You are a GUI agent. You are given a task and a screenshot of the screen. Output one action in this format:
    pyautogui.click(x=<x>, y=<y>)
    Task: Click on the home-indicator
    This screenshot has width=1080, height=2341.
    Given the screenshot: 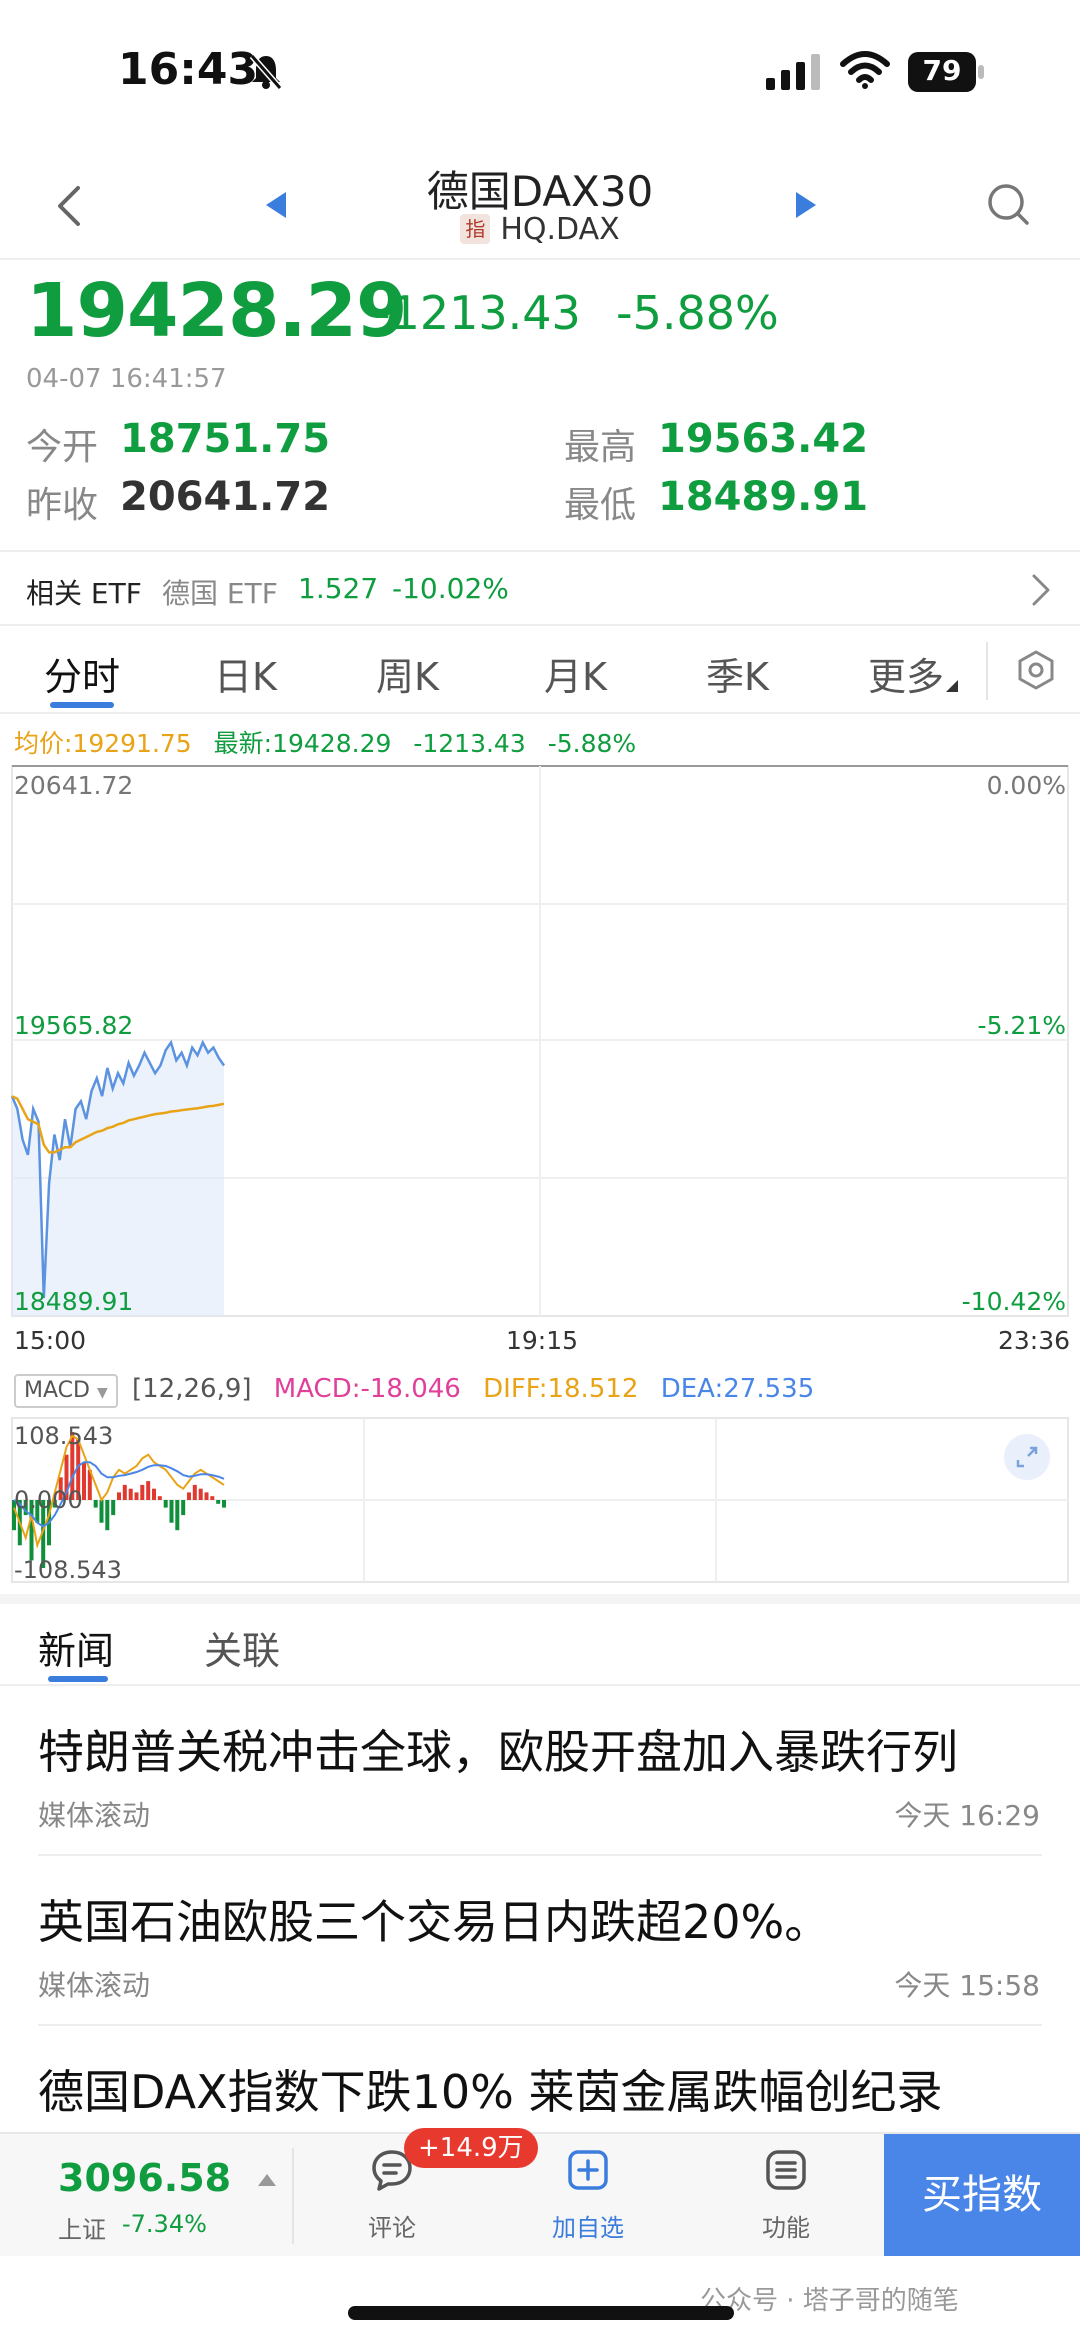 What is the action you would take?
    pyautogui.click(x=541, y=2313)
    